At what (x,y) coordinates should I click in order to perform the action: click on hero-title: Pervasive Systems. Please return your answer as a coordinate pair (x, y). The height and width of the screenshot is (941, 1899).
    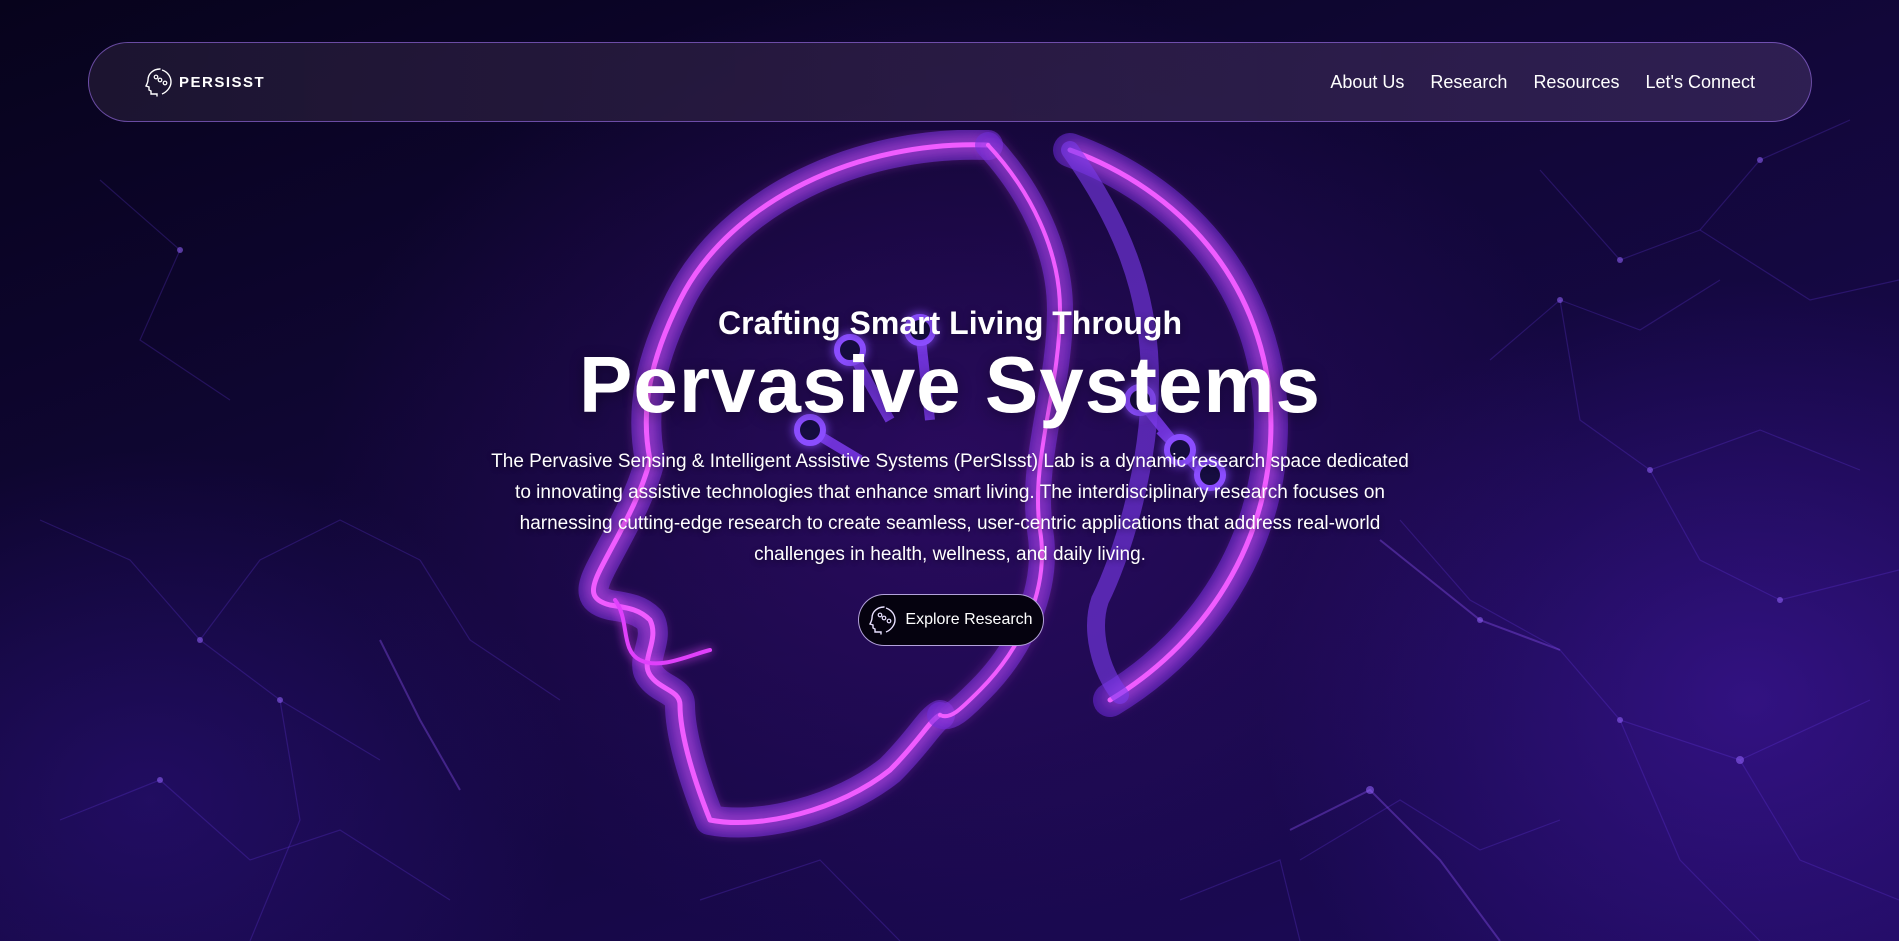
    Looking at the image, I should click on (950, 384).